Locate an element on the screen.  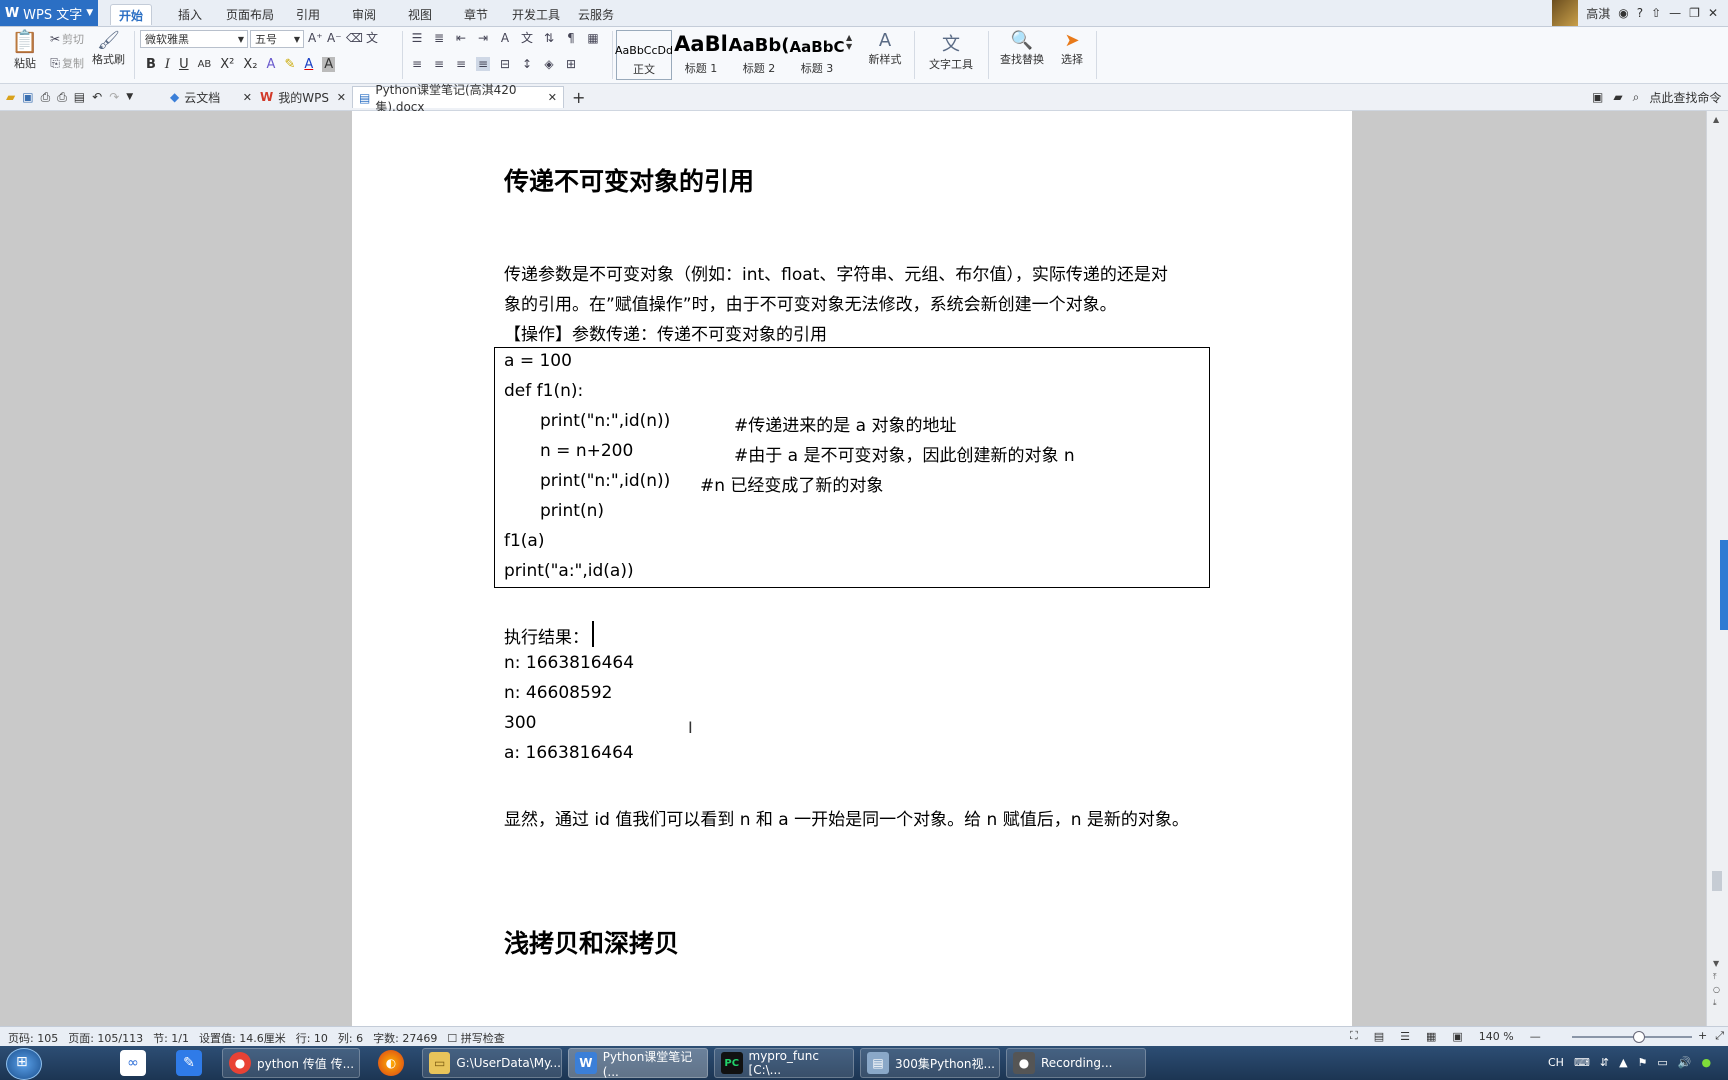
web-view-icon: ▦ is located at coordinates (1431, 1036).